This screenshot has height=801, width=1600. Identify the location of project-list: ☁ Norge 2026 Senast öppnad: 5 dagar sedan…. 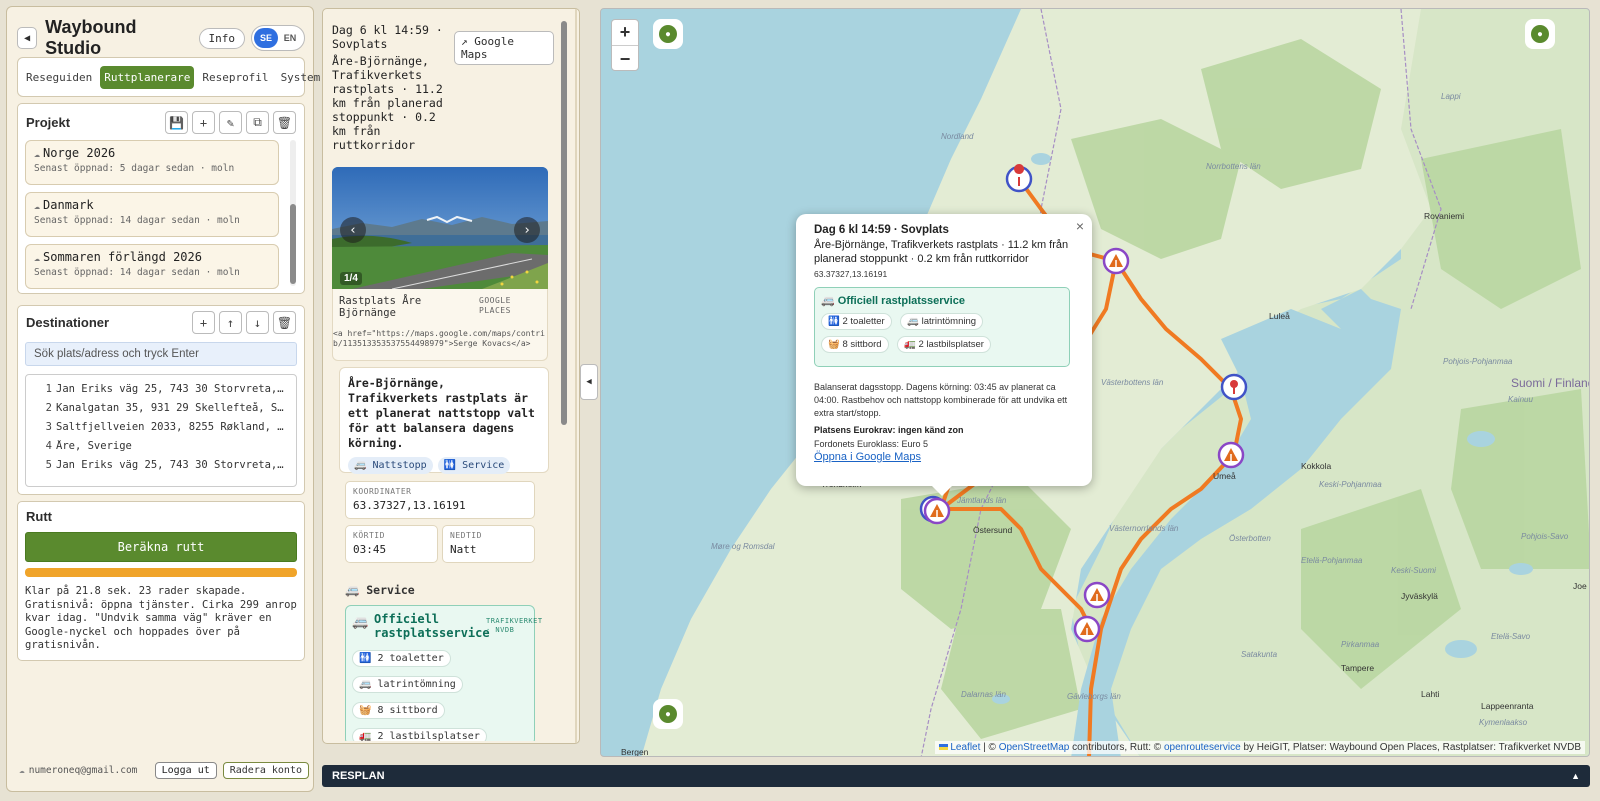
(152, 218).